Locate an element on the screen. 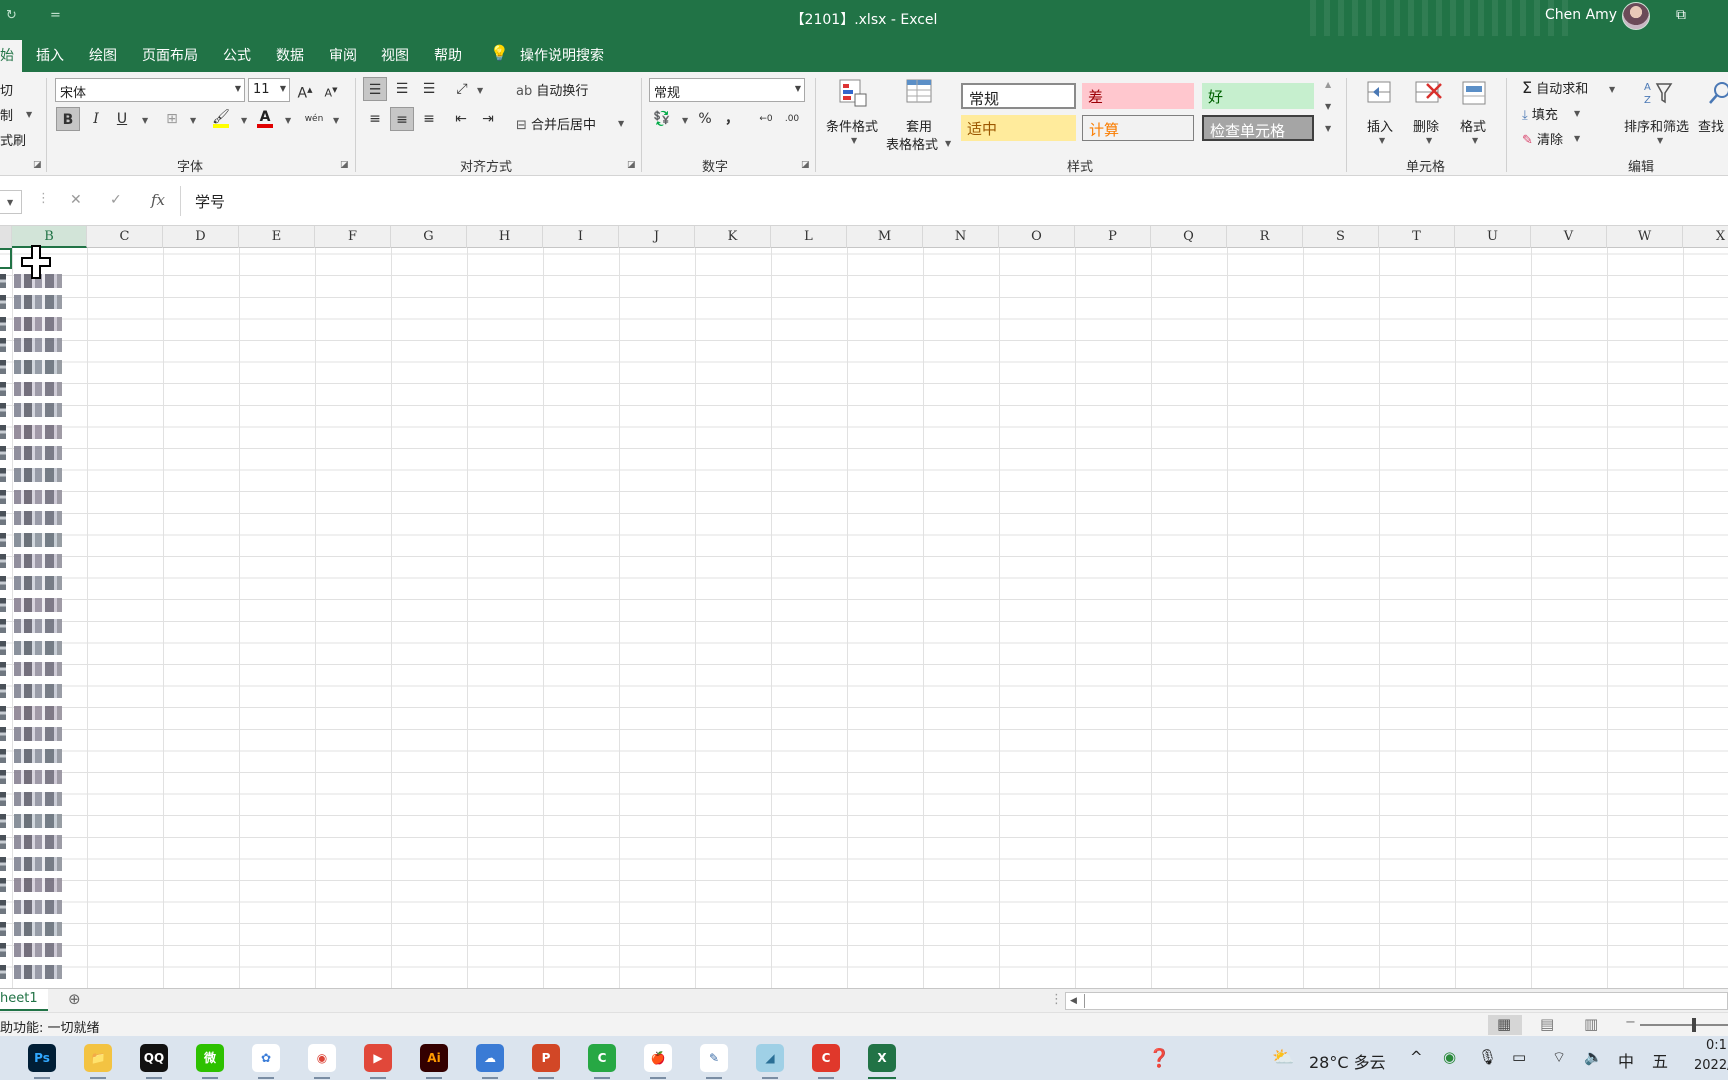 This screenshot has width=1728, height=1080. column-header: S is located at coordinates (1341, 237).